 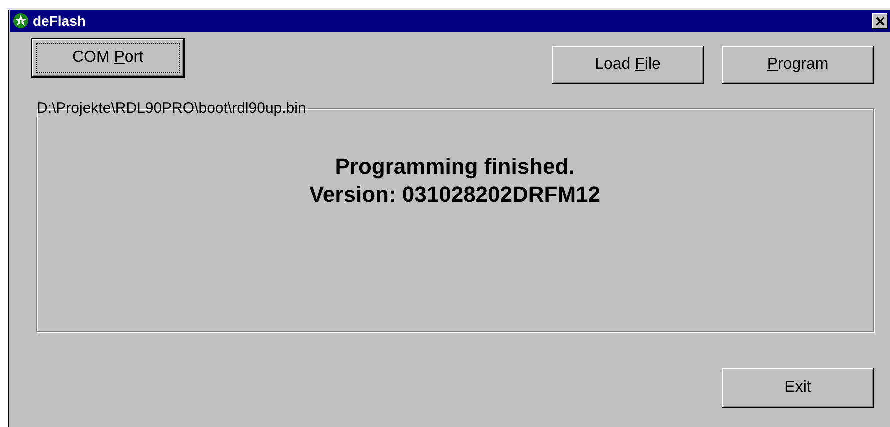 What do you see at coordinates (172, 108) in the screenshot?
I see `file-path: D:\Projekte\RDL90PRO\boot\rdl90up.bin` at bounding box center [172, 108].